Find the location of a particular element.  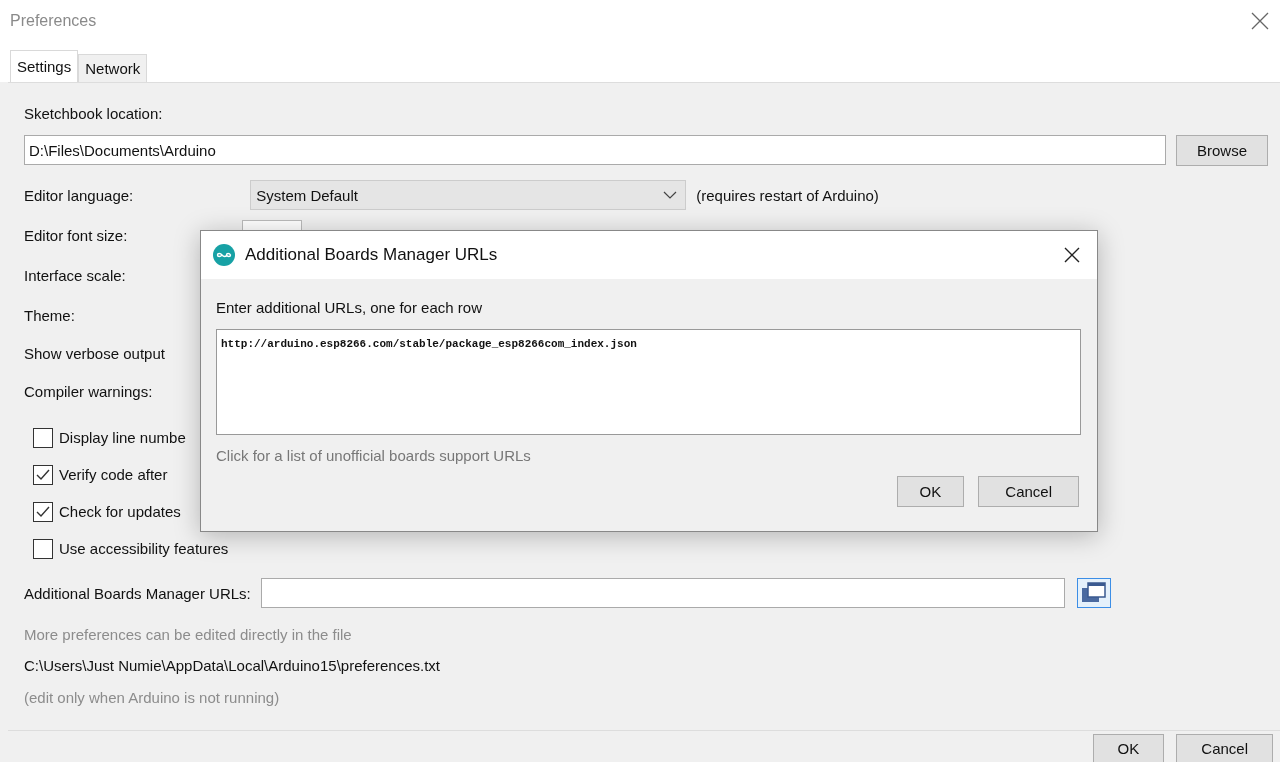

chevron-down-icon is located at coordinates (670, 195).